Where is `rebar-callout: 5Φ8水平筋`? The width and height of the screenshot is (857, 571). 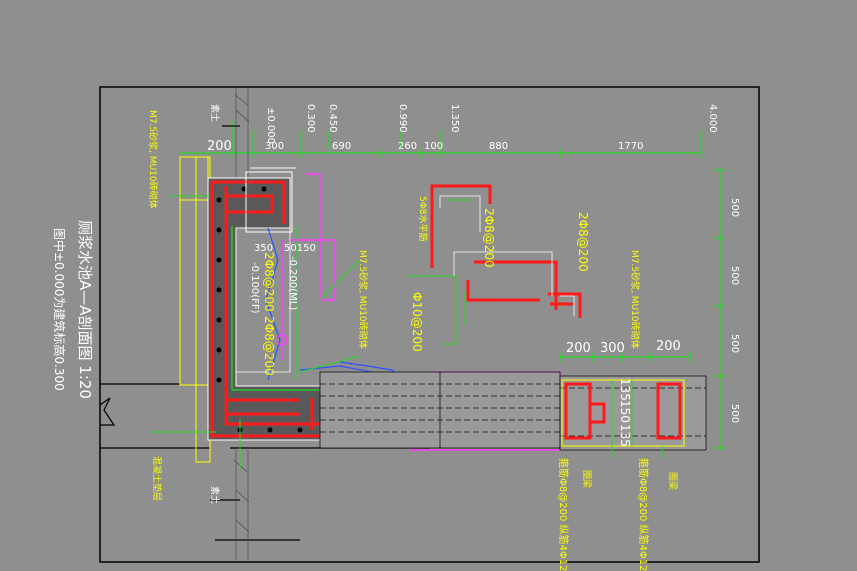 rebar-callout: 5Φ8水平筋 is located at coordinates (422, 219).